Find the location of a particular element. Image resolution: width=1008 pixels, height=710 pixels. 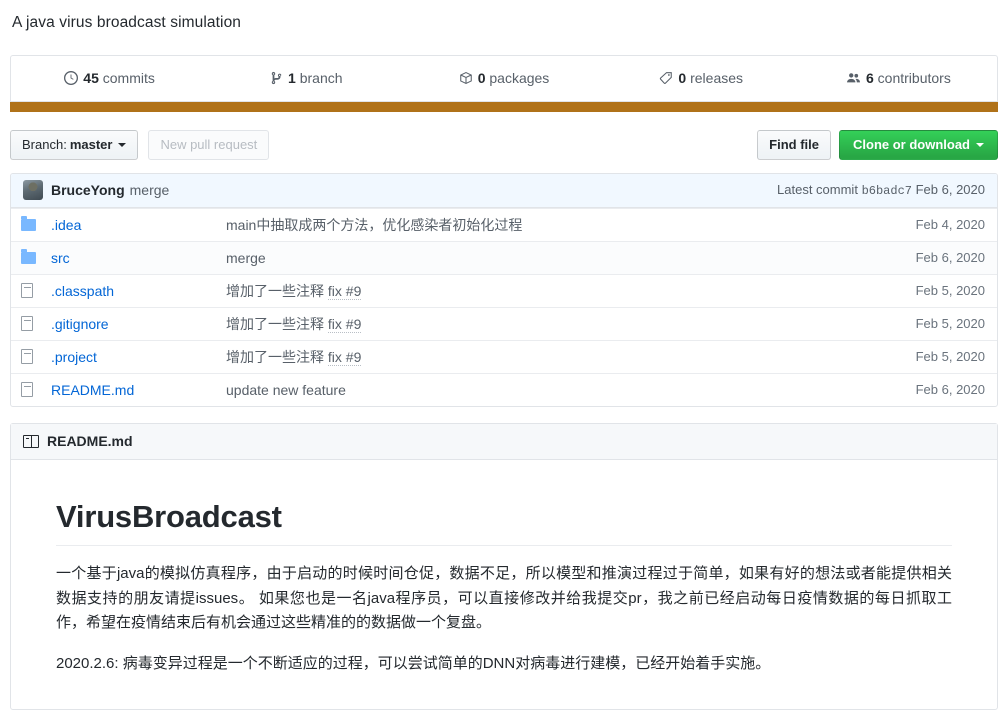

stat-releases: 0 releases is located at coordinates (701, 78).